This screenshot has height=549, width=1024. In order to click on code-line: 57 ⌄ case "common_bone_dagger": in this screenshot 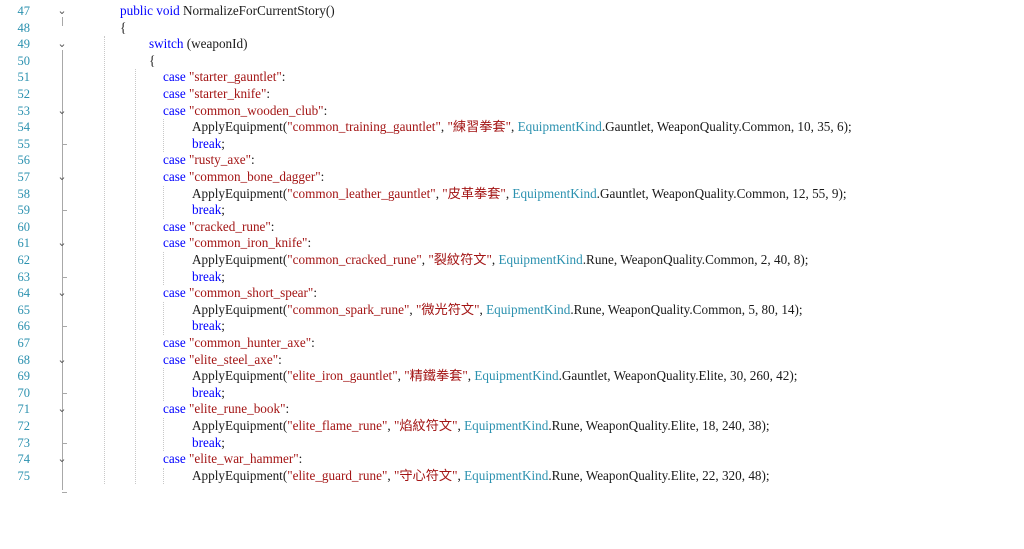, I will do `click(512, 177)`.